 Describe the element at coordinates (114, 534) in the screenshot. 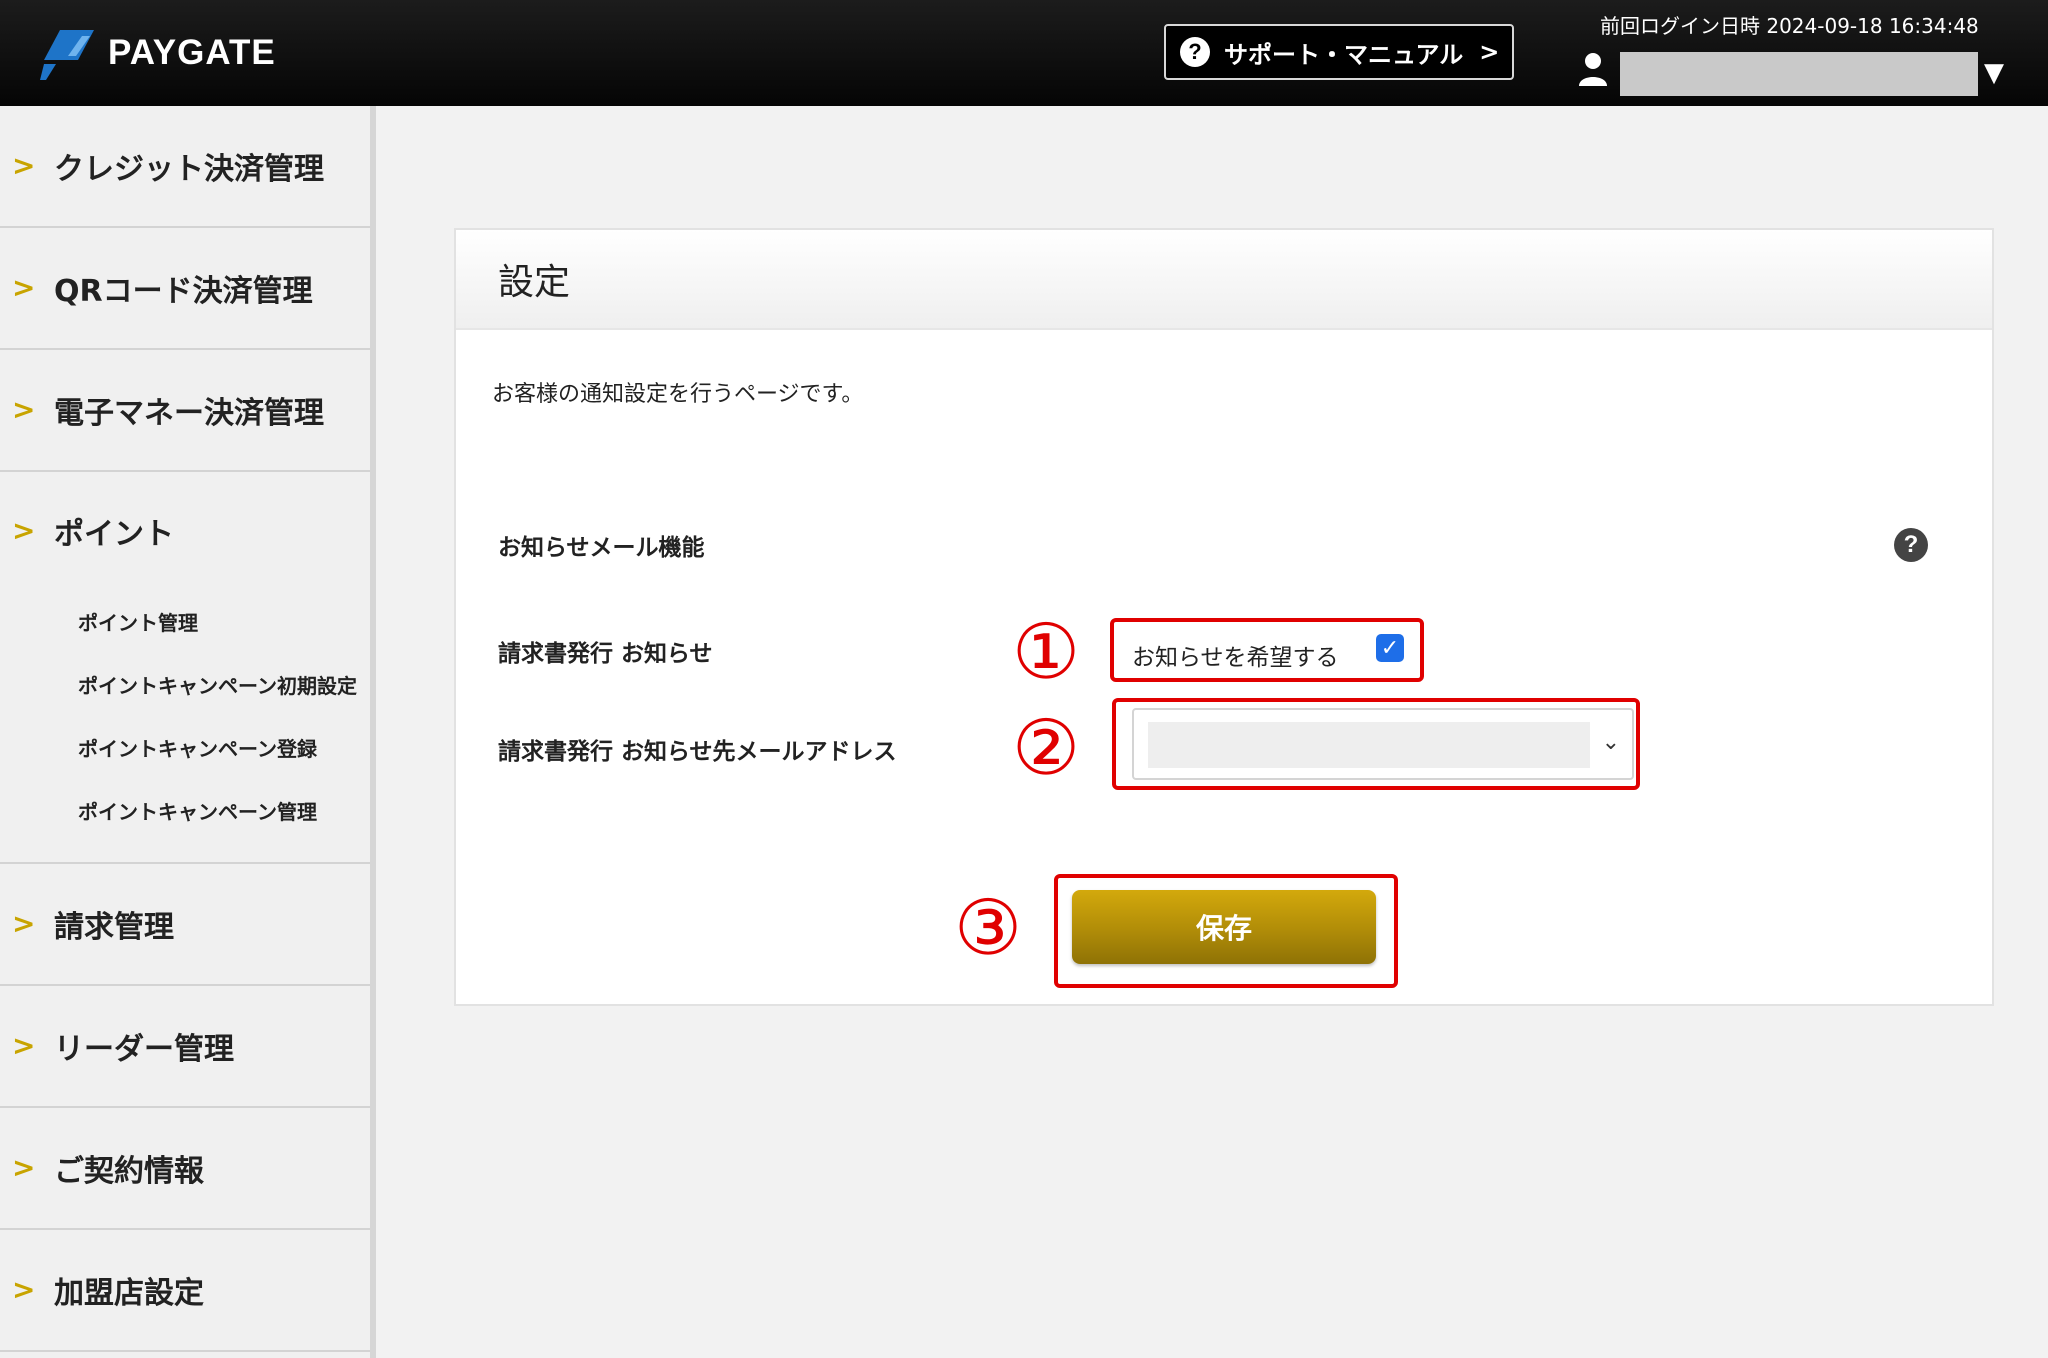

I see `sidebar-item-label: ポイント` at that location.